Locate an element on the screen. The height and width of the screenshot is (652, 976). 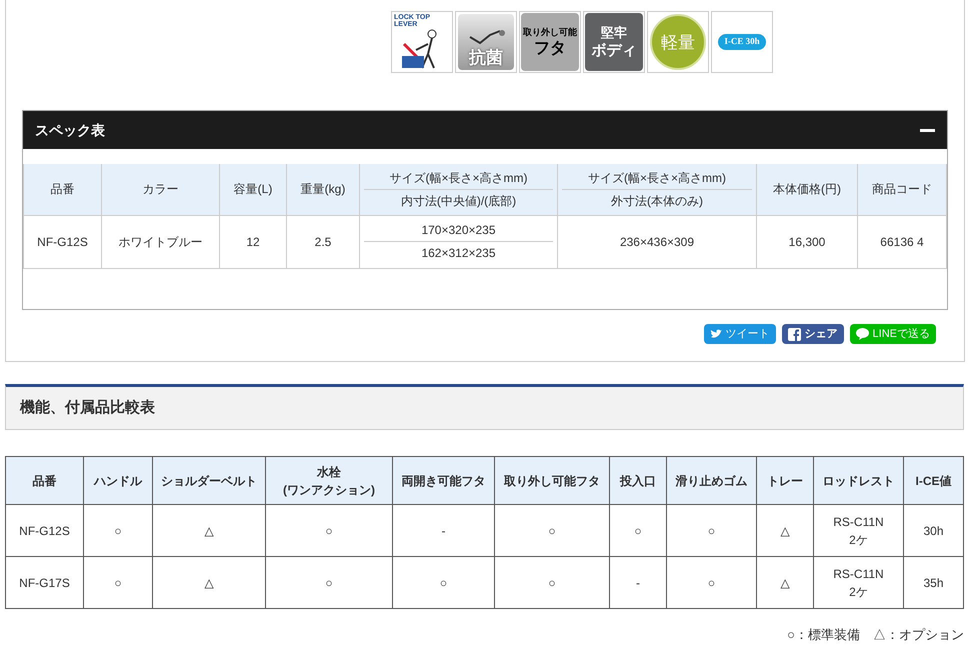
antibacterial-badge: 抗菌 is located at coordinates (486, 42).